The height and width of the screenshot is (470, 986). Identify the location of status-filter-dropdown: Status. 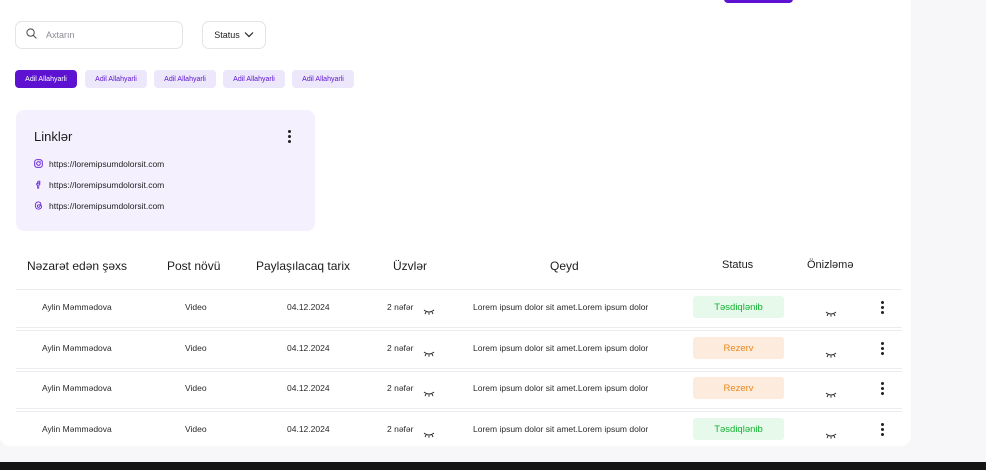
(234, 35).